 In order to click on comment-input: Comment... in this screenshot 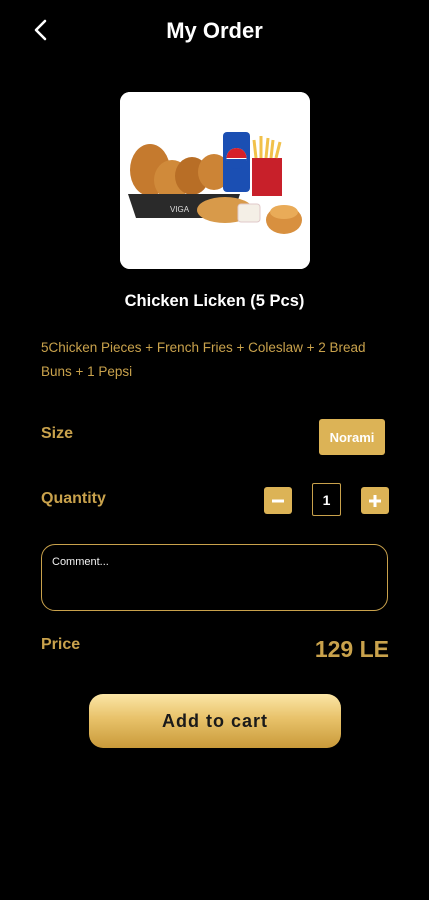, I will do `click(214, 577)`.